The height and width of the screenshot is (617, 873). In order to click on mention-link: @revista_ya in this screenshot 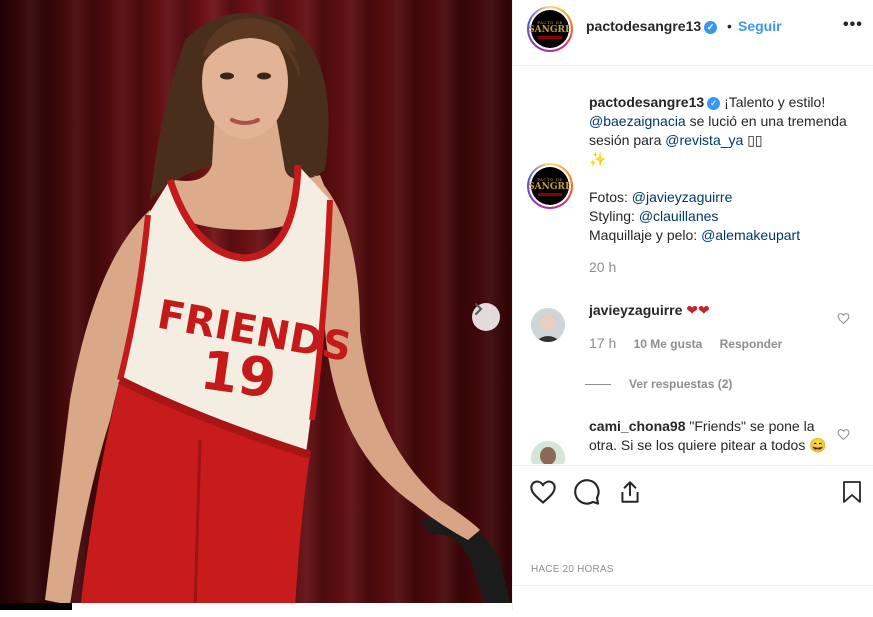, I will do `click(704, 140)`.